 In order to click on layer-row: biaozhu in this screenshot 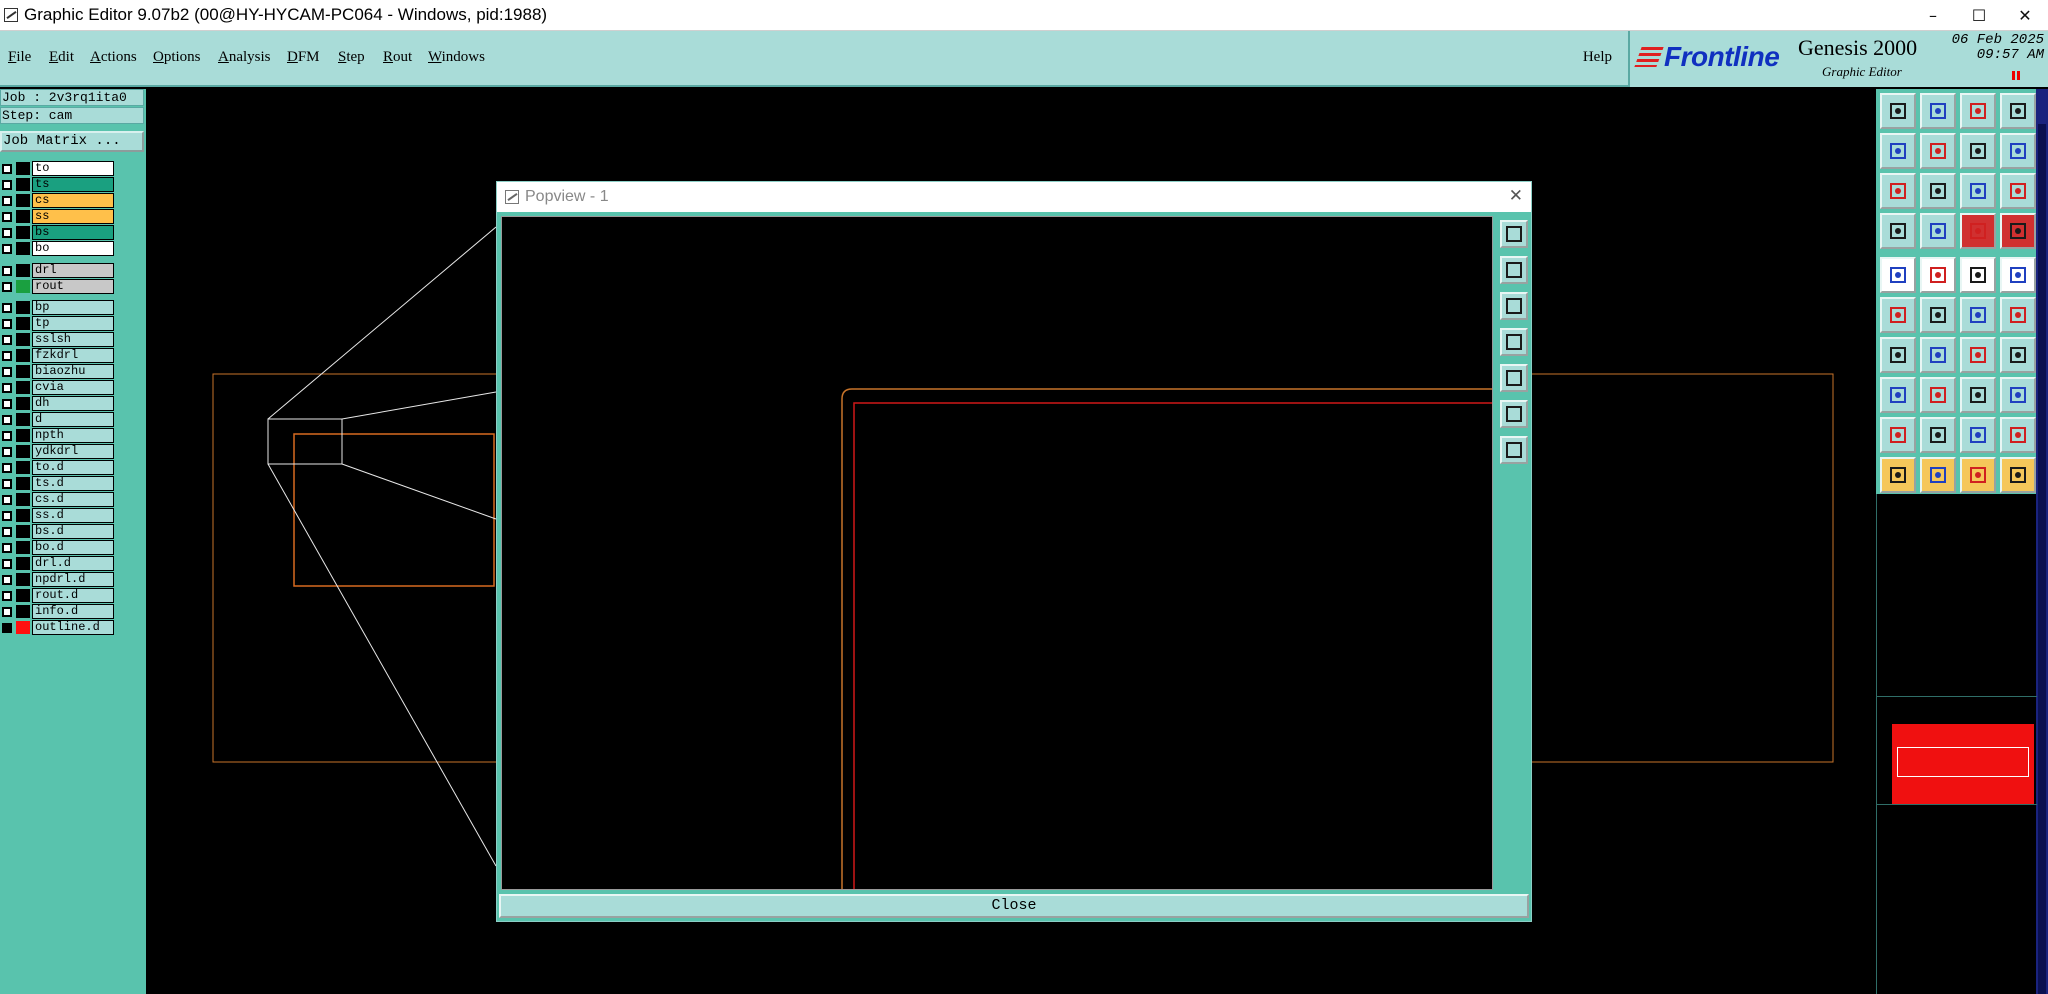, I will do `click(59, 371)`.